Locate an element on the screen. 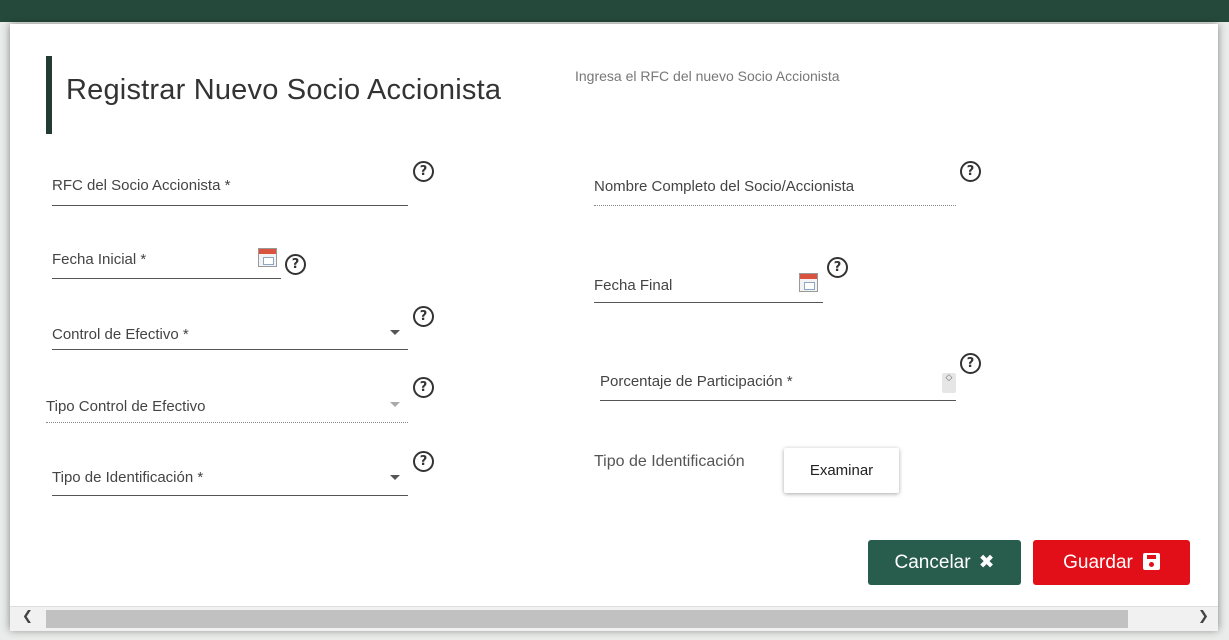  nombre-input is located at coordinates (775, 205).